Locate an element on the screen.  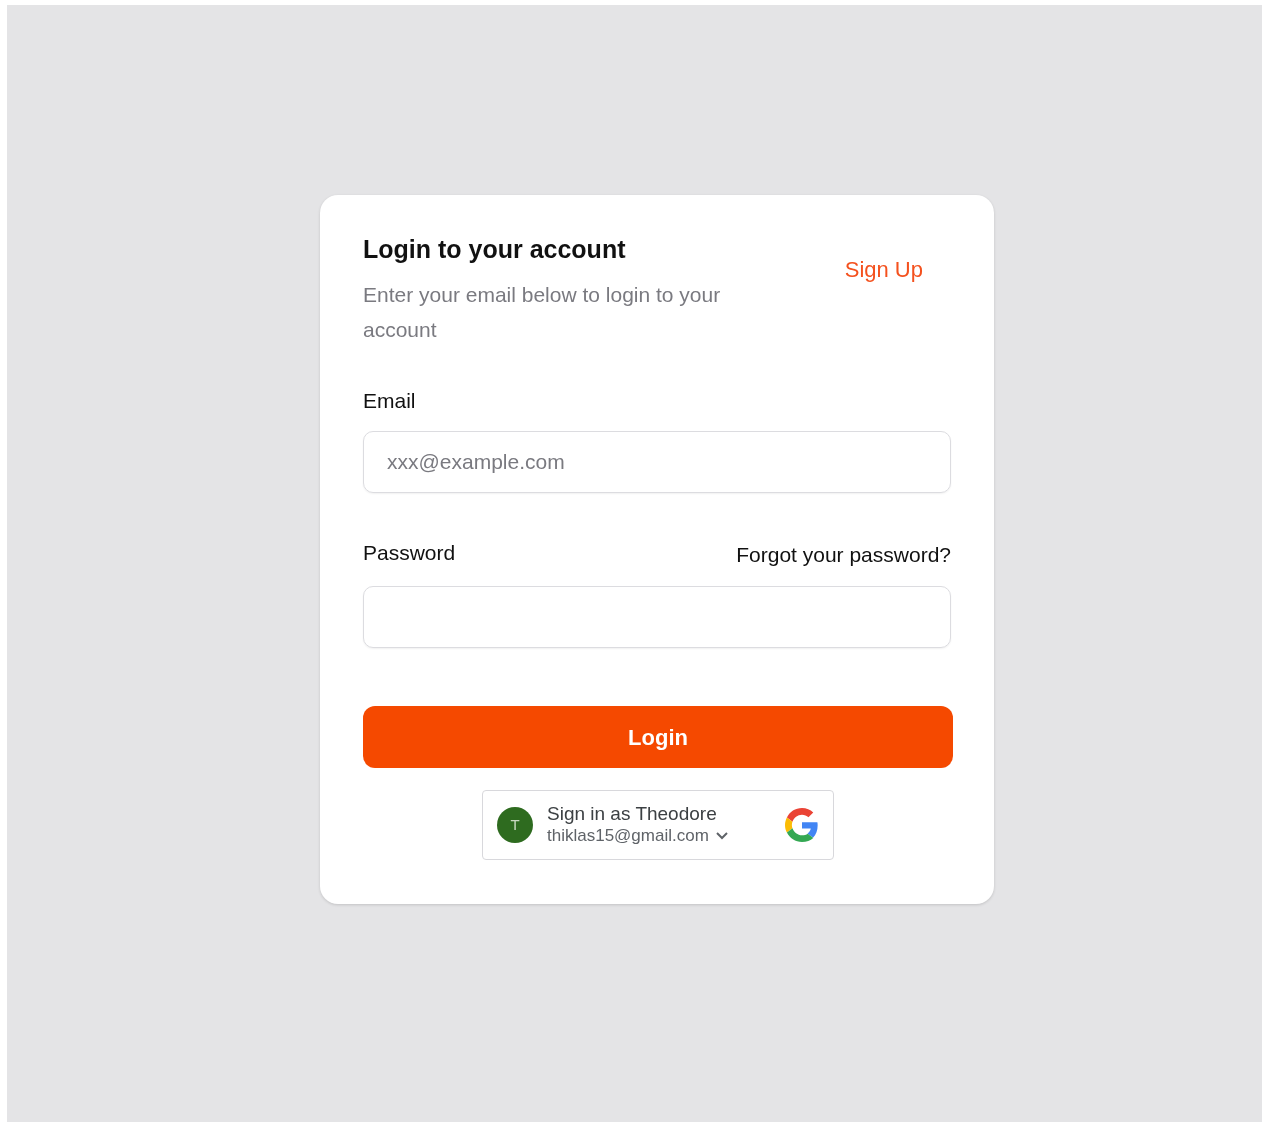
account-email: thiklas15@gmail.com is located at coordinates (628, 836).